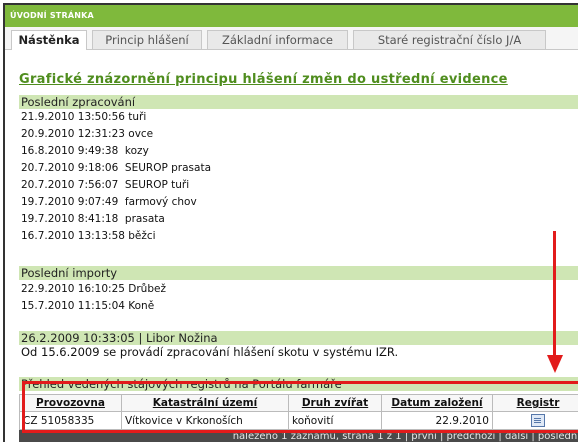 The image size is (578, 442). I want to click on column-header-katastralni-uzemi: Katastrální území, so click(205, 403).